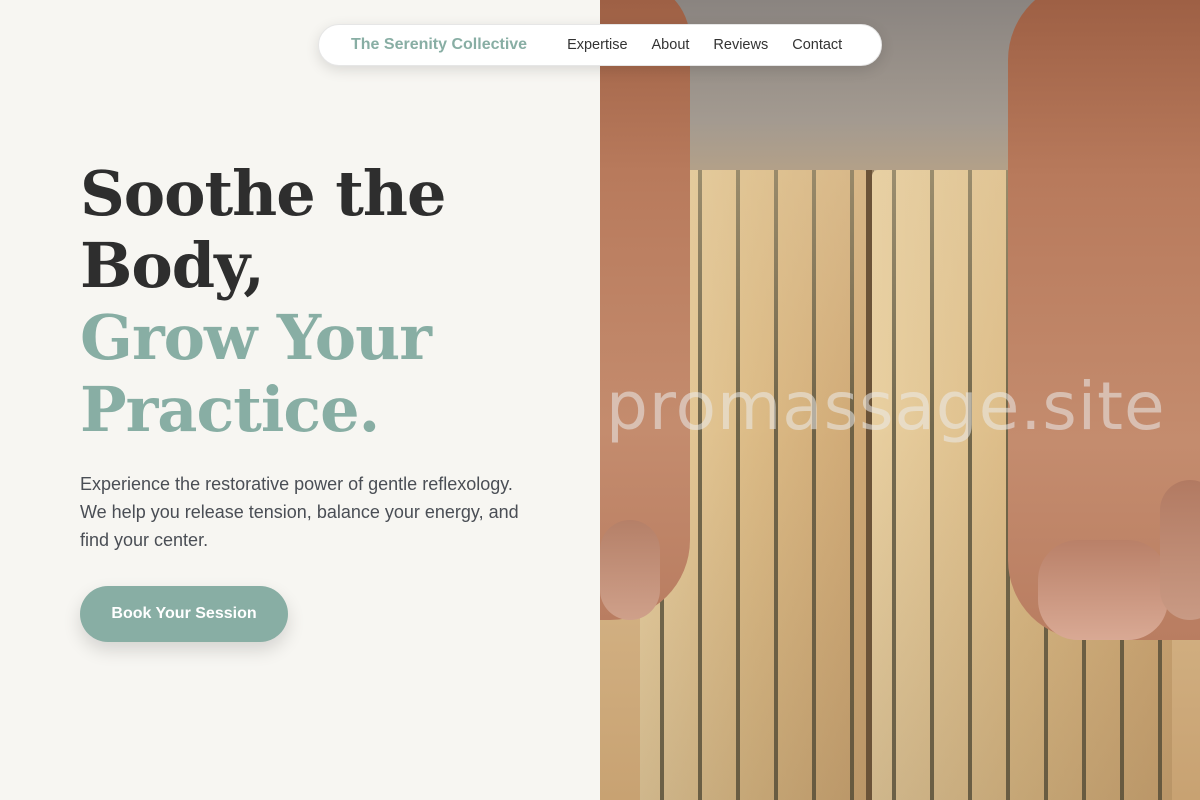  What do you see at coordinates (886, 406) in the screenshot?
I see `watermark-text: promassage.site` at bounding box center [886, 406].